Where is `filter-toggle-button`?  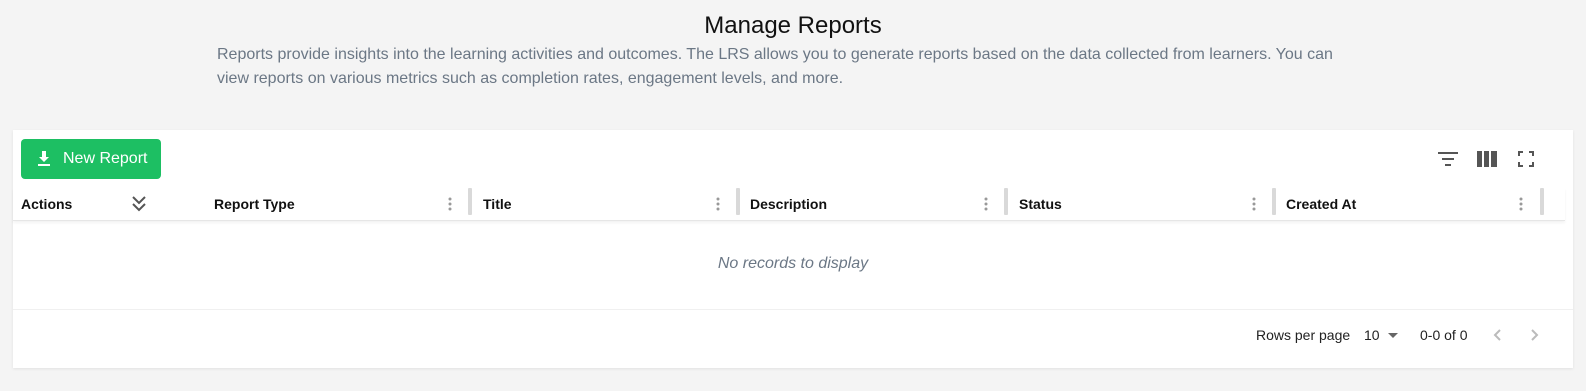 filter-toggle-button is located at coordinates (1448, 159).